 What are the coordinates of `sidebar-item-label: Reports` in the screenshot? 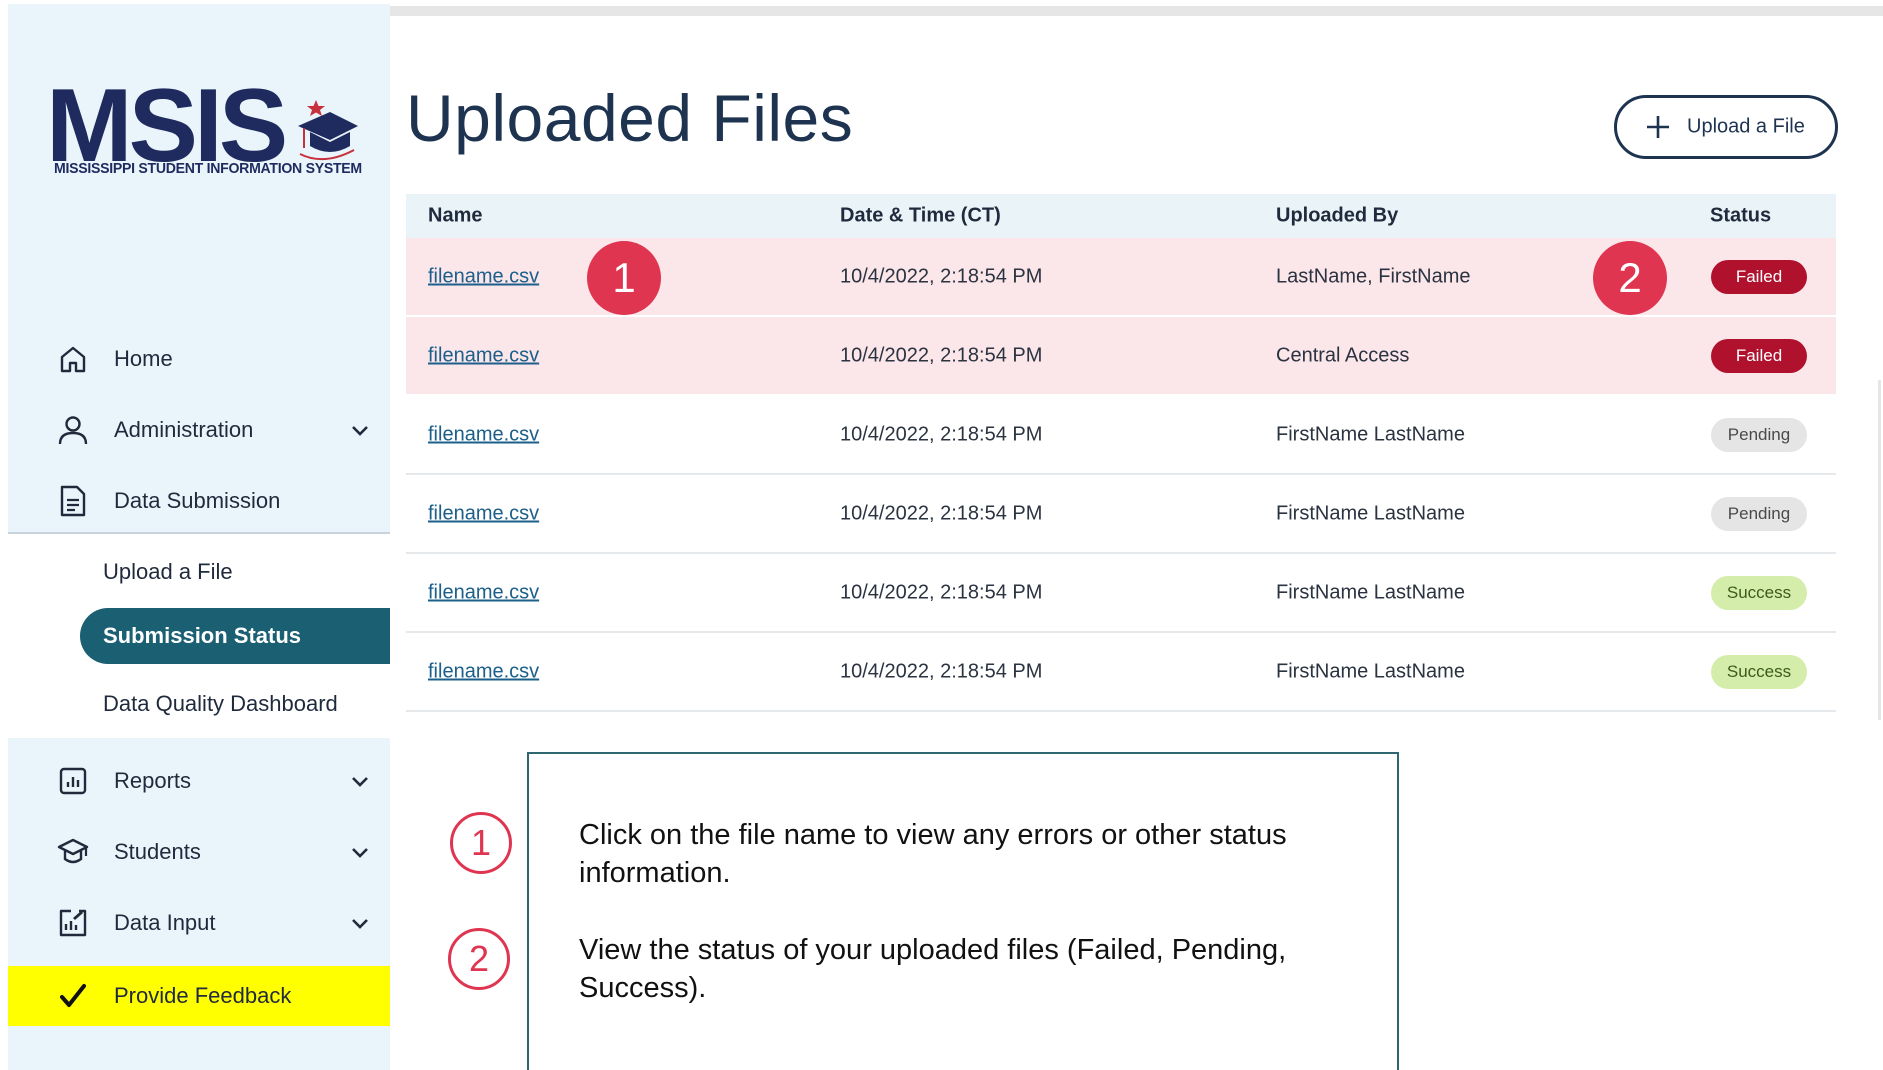 It's located at (153, 780).